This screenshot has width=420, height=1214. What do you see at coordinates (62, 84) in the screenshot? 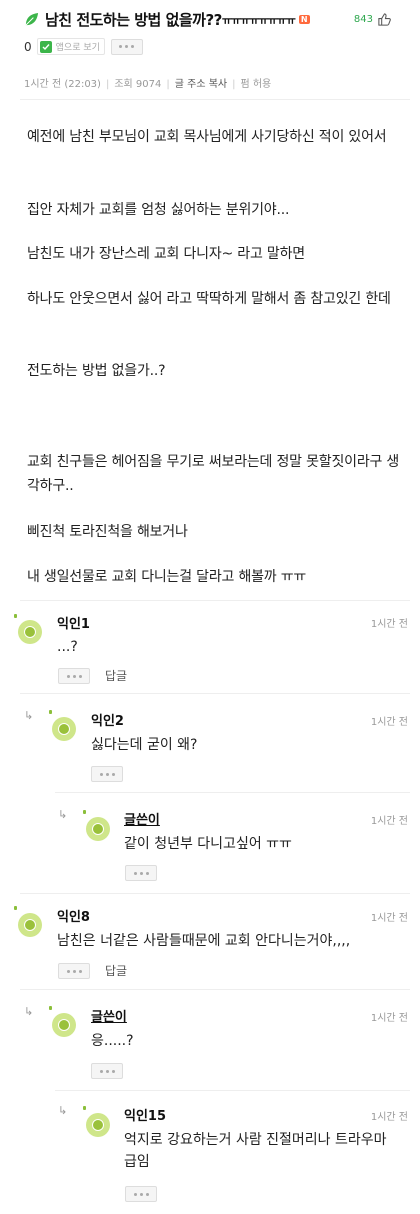
I see `post-time: 1시간 전 (22:03)` at bounding box center [62, 84].